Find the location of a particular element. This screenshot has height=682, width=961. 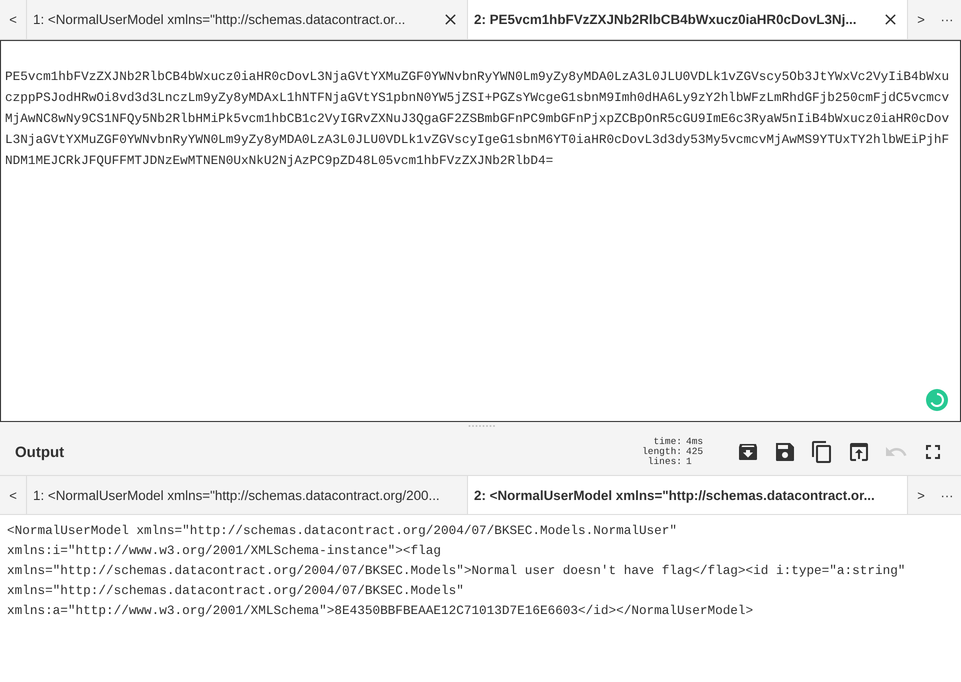

upload-box-icon is located at coordinates (859, 452).